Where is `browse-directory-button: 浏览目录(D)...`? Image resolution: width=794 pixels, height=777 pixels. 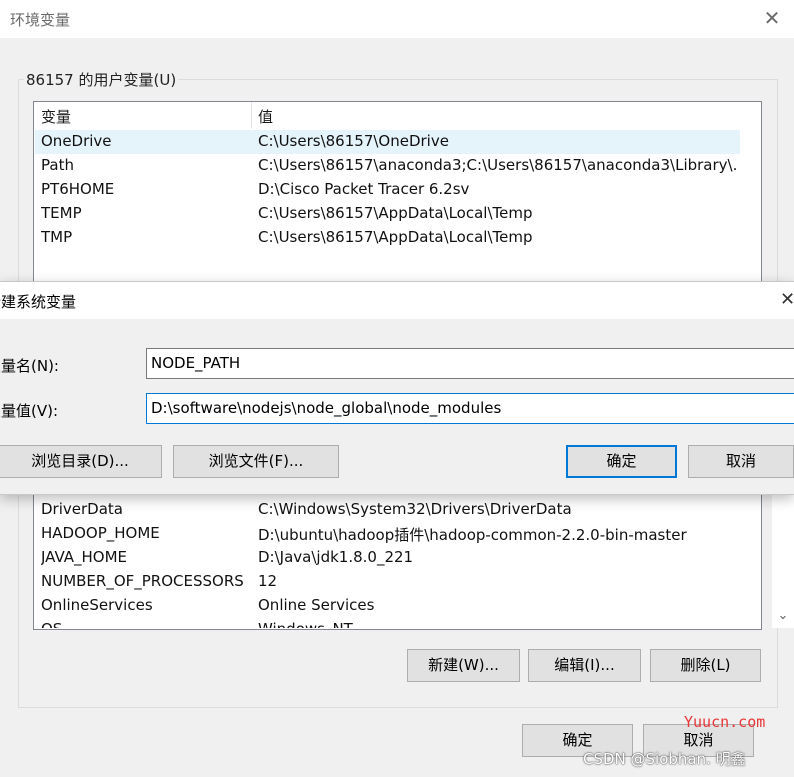
browse-directory-button: 浏览目录(D)... is located at coordinates (81, 461).